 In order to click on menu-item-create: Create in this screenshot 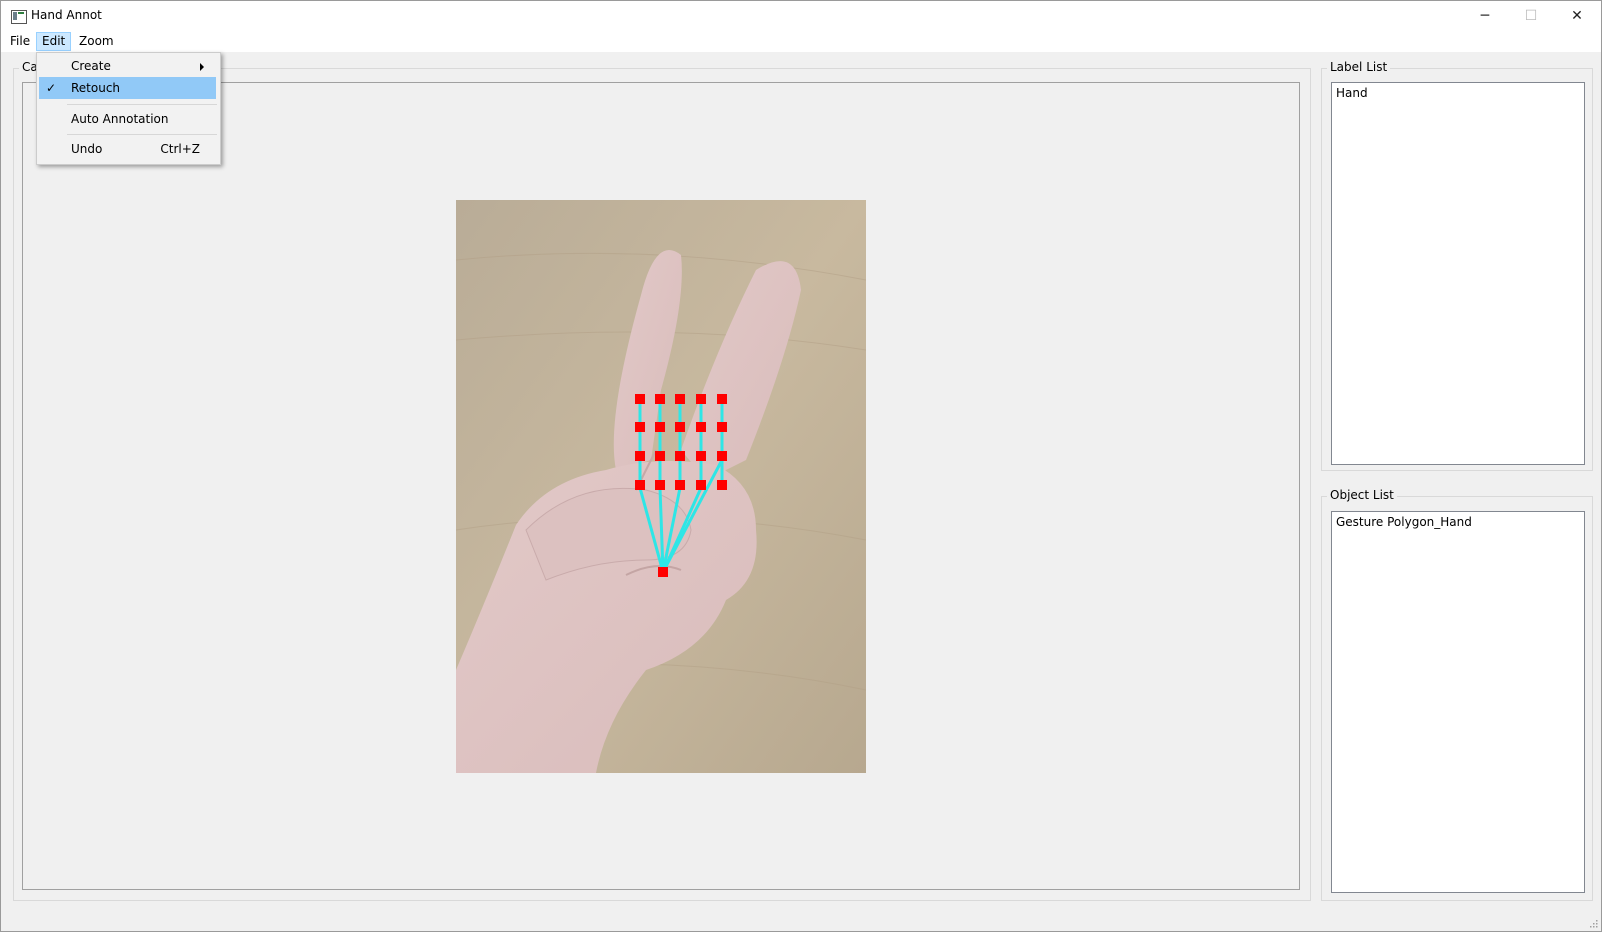, I will do `click(127, 66)`.